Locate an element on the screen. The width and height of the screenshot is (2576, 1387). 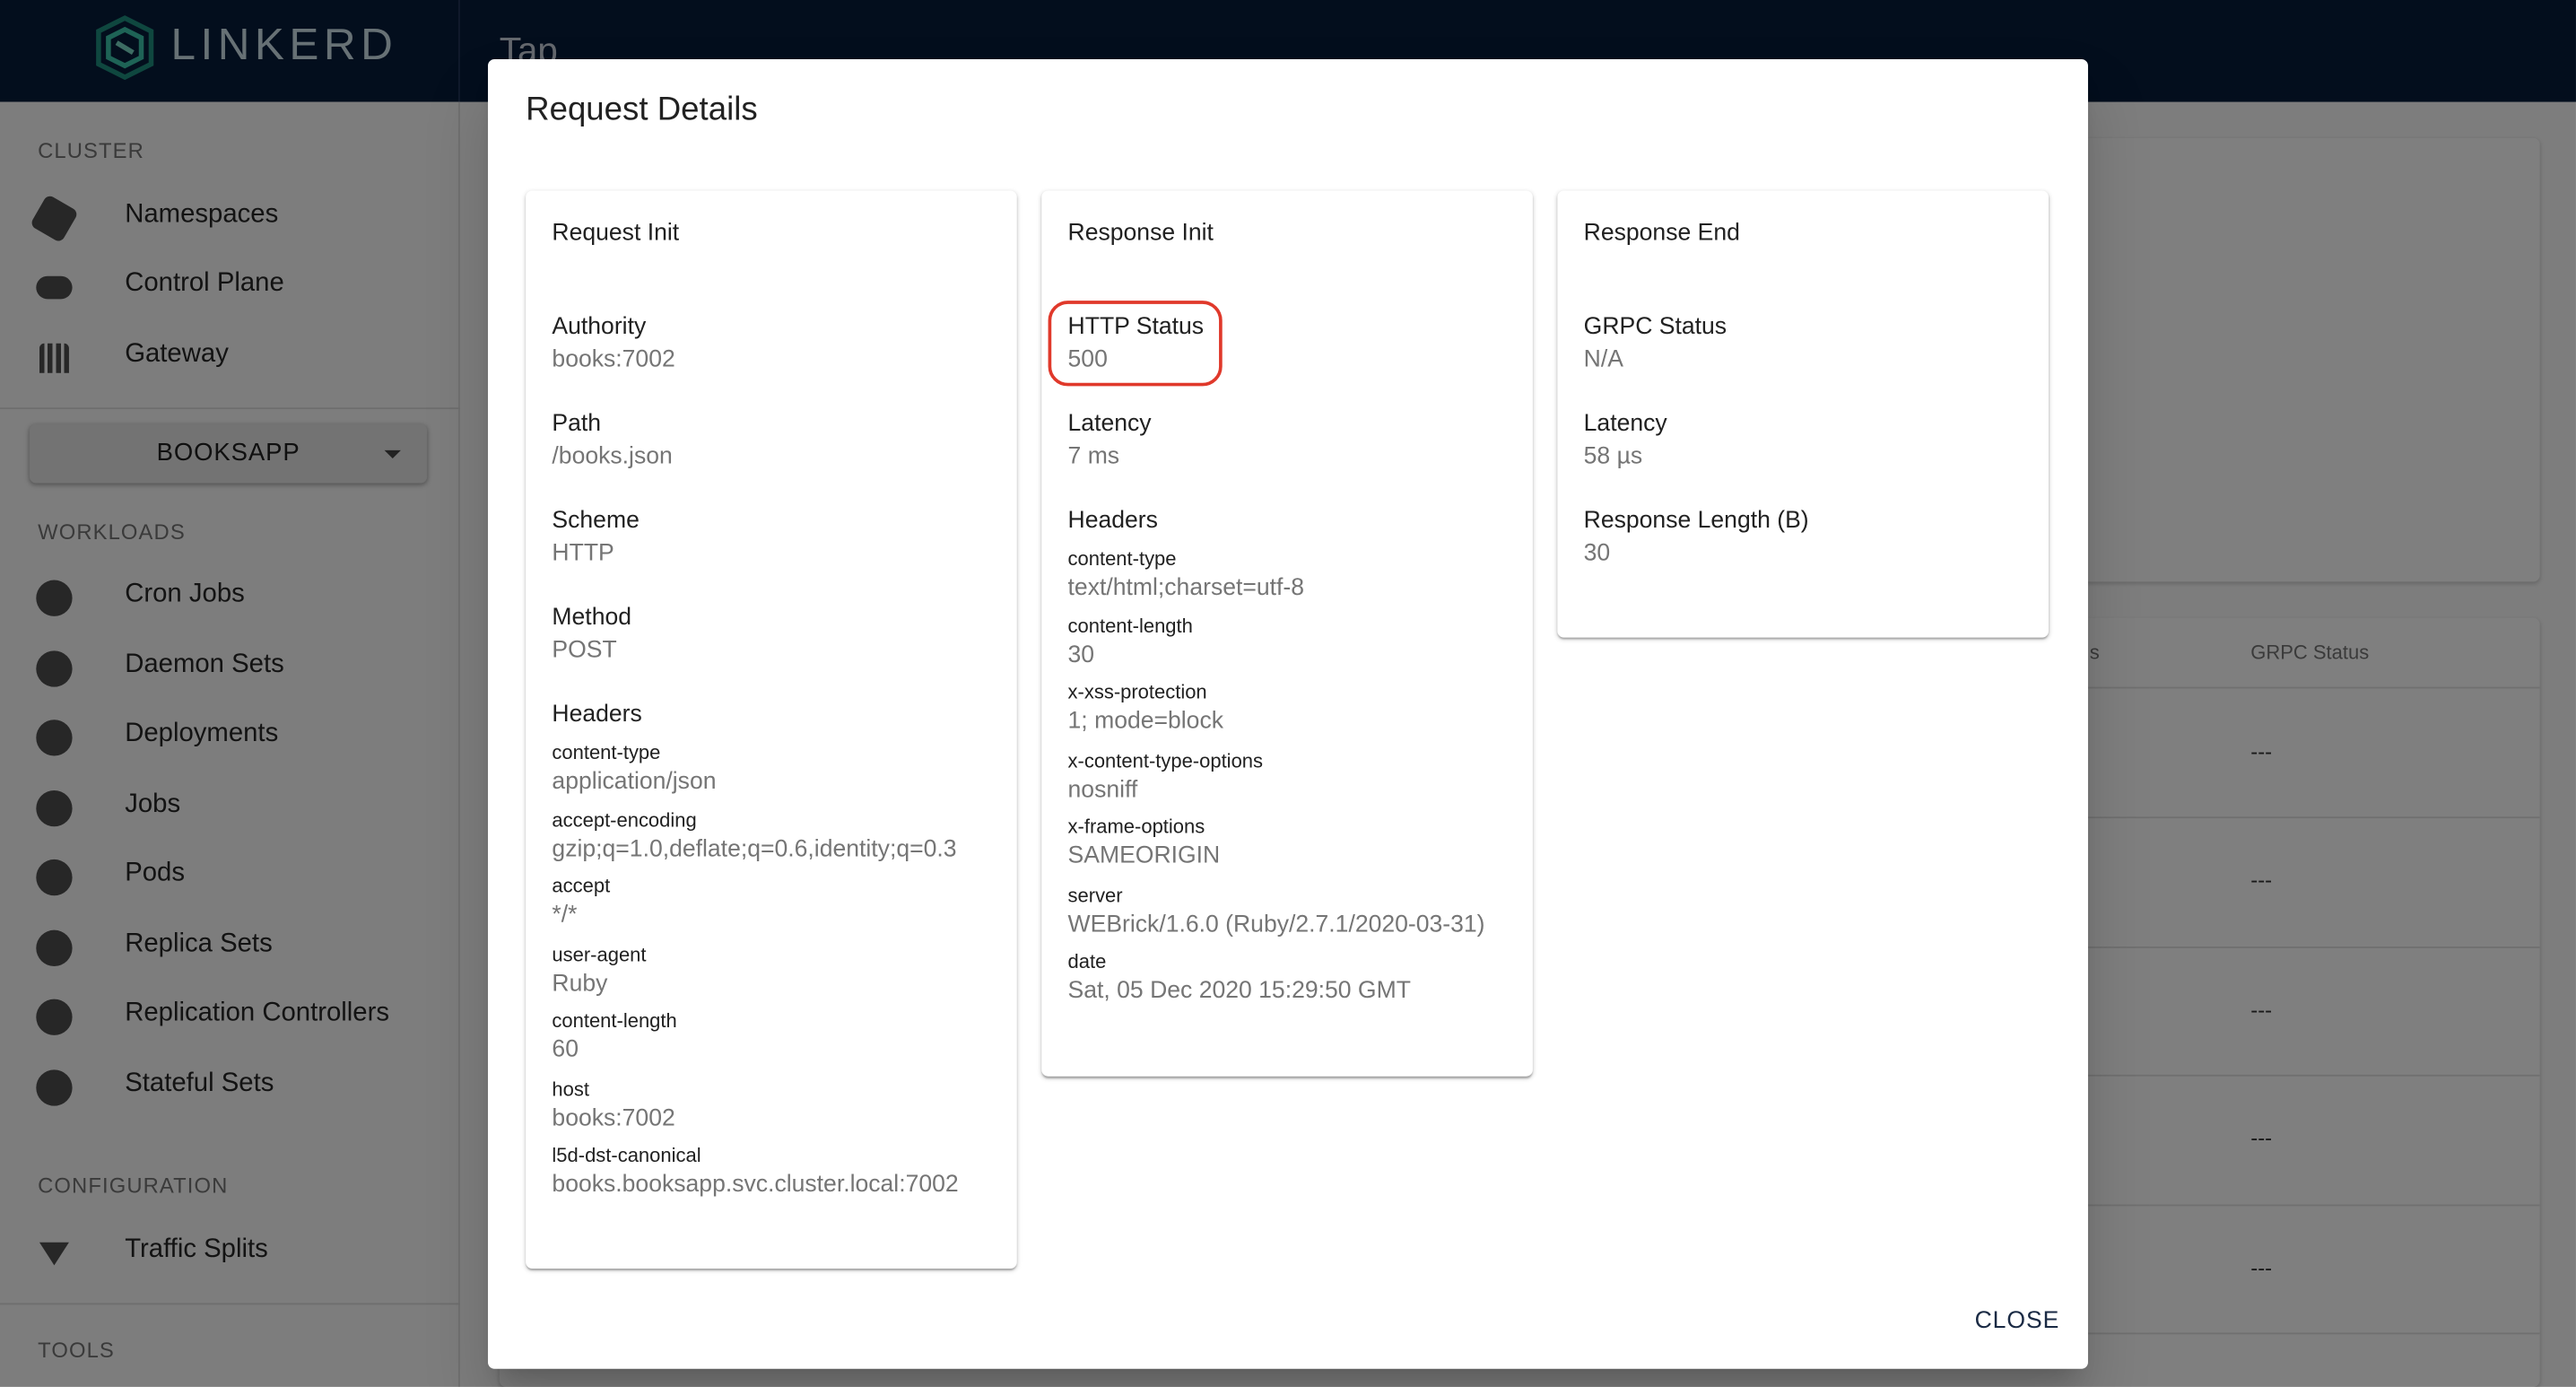
header-value: 1; mode=block is located at coordinates (1145, 721).